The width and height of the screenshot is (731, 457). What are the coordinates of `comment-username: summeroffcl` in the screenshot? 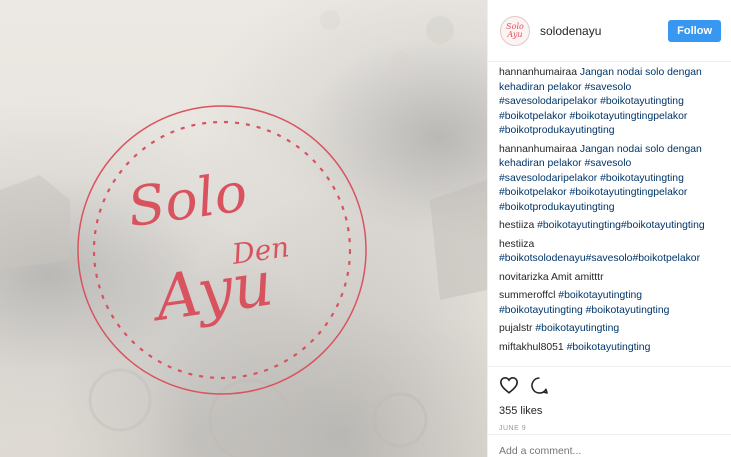 It's located at (527, 295).